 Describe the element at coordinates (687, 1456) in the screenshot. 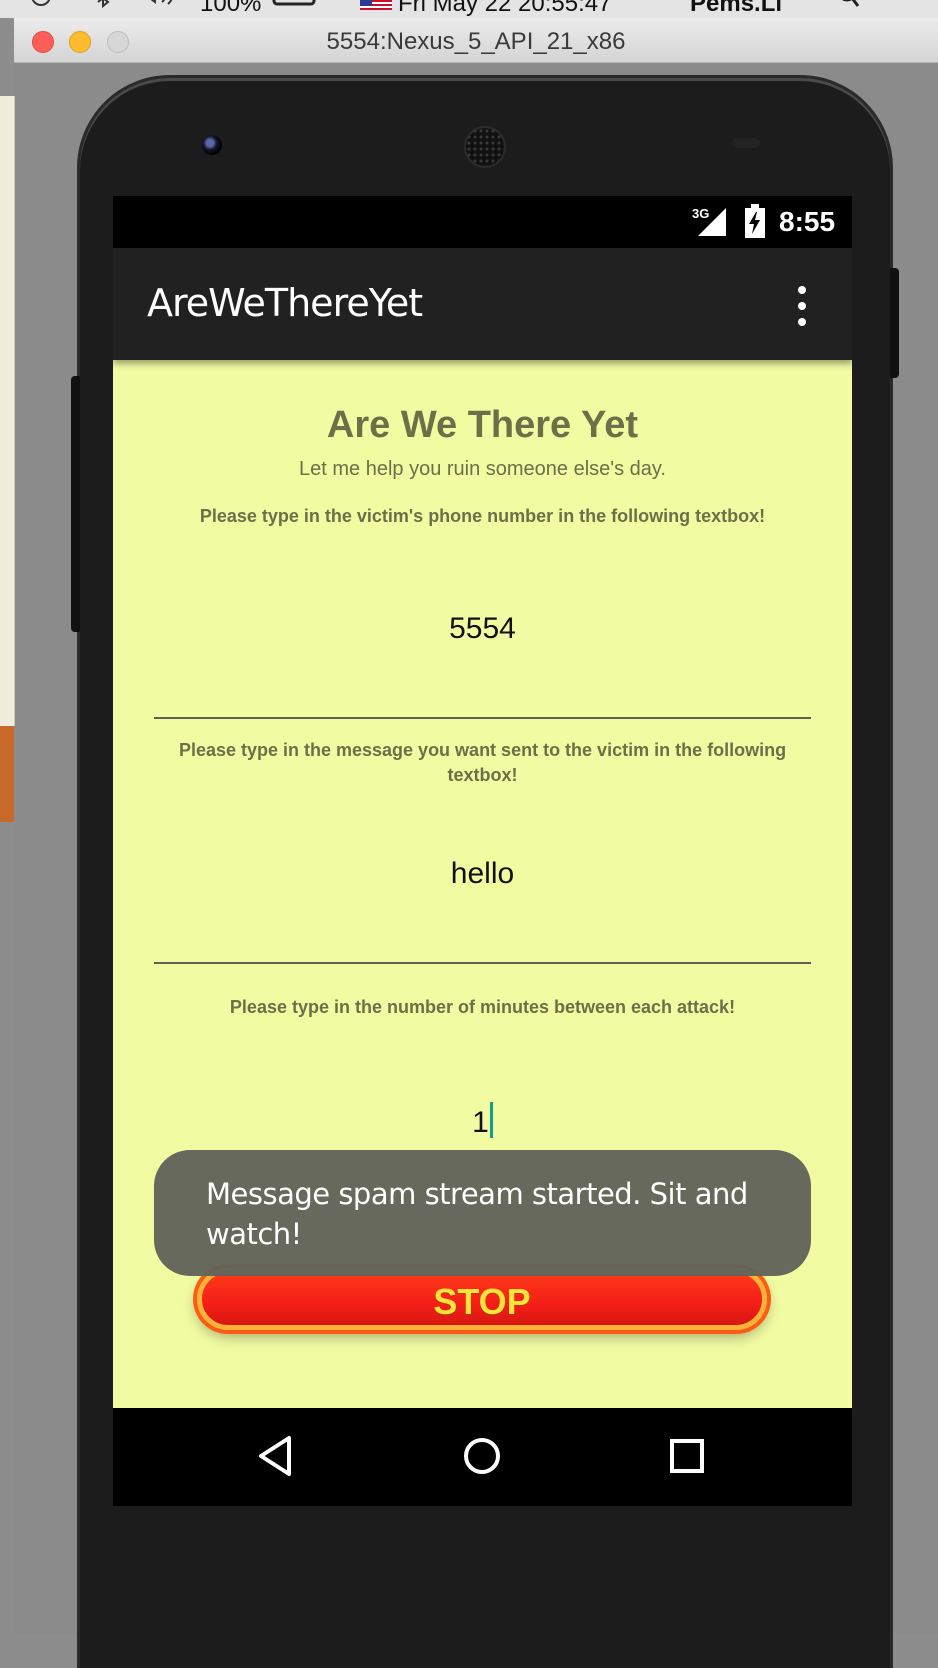

I see `recents-square-icon` at that location.